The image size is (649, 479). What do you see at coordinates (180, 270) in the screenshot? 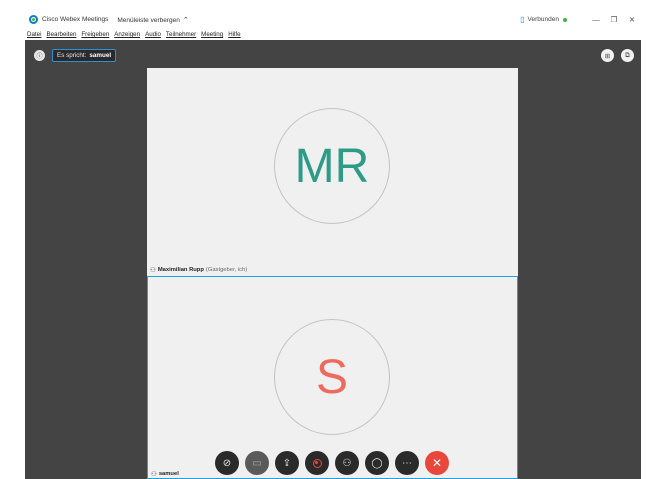
I see `participant-name: Maximilian Rupp` at bounding box center [180, 270].